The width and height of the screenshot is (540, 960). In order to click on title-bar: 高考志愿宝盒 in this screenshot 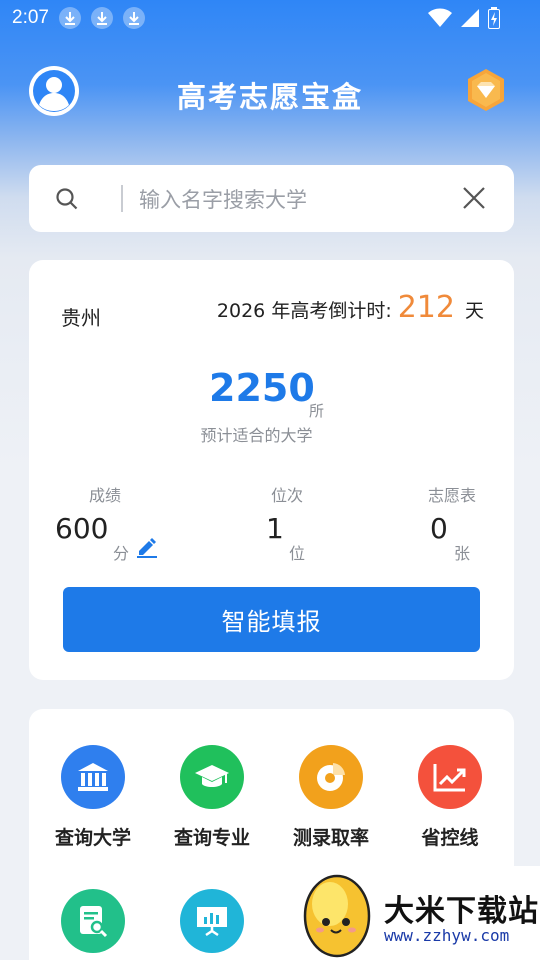, I will do `click(270, 92)`.